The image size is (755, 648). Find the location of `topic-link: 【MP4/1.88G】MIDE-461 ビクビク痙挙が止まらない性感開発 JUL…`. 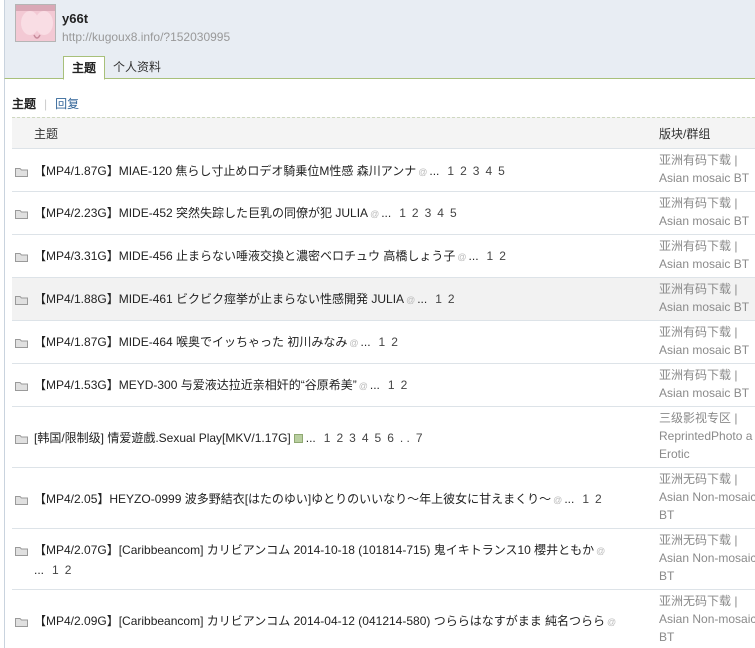

topic-link: 【MP4/1.88G】MIDE-461 ビクビク痙挙が止まらない性感開発 JUL… is located at coordinates (219, 299).